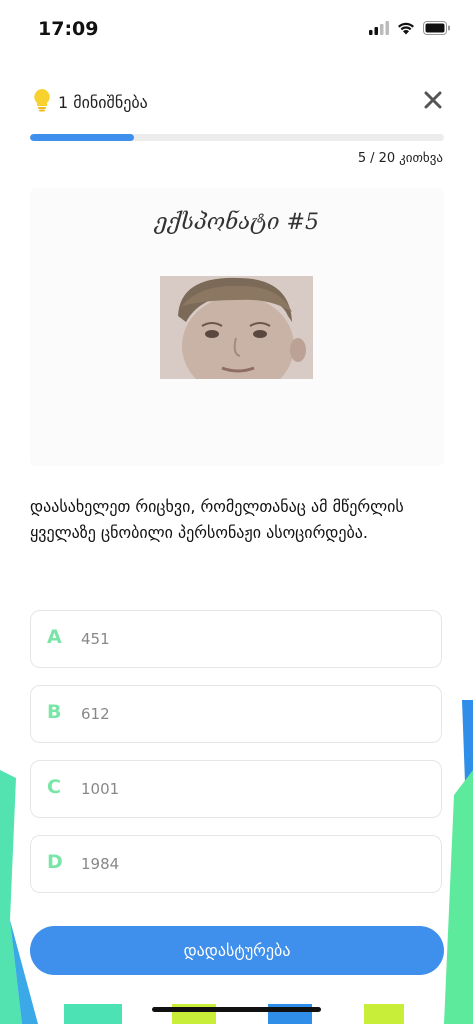 This screenshot has width=473, height=1028. Describe the element at coordinates (55, 862) in the screenshot. I see `answer-letter: D` at that location.